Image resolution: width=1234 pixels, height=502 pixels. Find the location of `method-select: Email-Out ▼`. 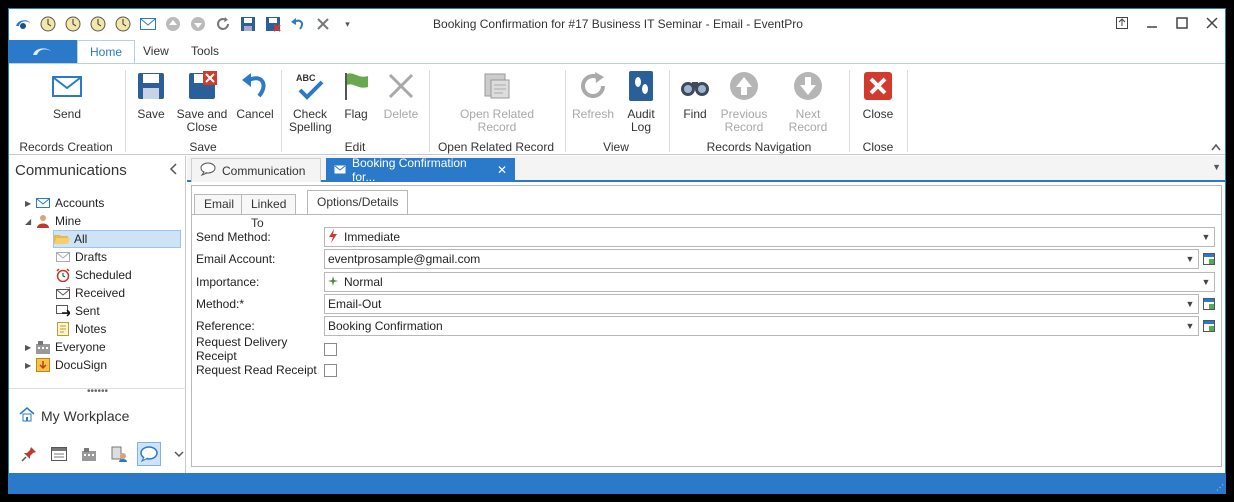

method-select: Email-Out ▼ is located at coordinates (761, 304).